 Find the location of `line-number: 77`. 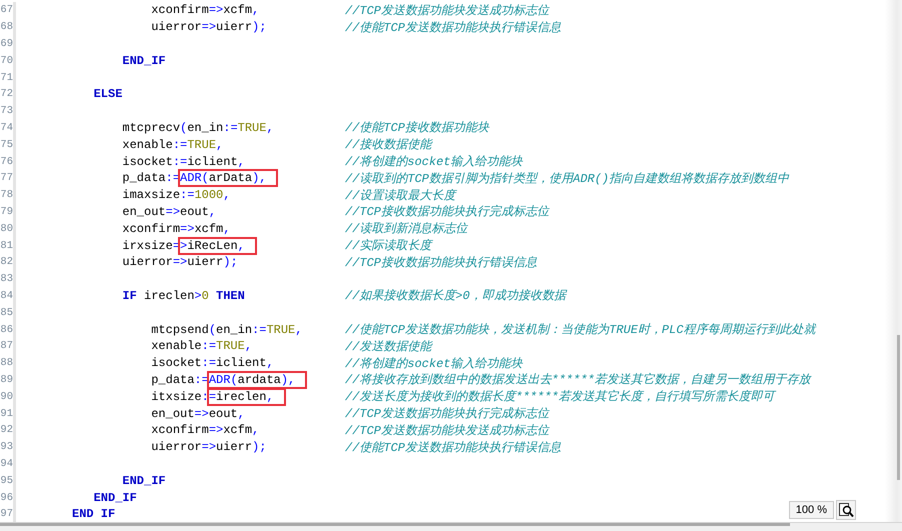

line-number: 77 is located at coordinates (6, 178).